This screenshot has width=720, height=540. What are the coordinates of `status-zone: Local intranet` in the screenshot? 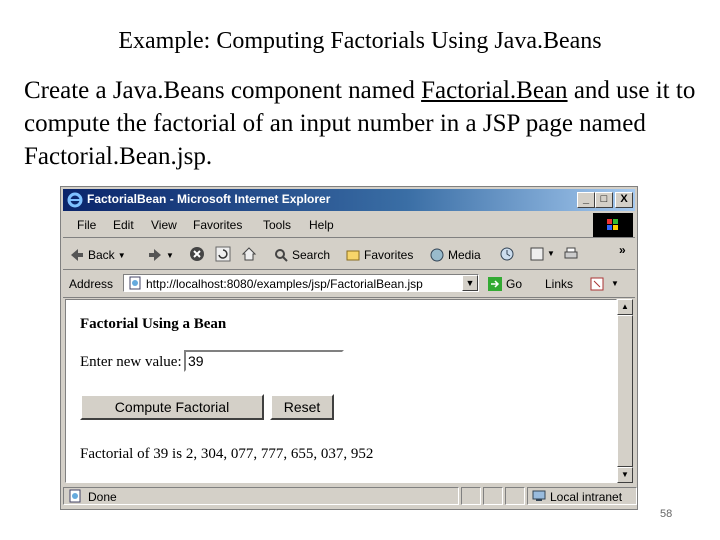 It's located at (582, 496).